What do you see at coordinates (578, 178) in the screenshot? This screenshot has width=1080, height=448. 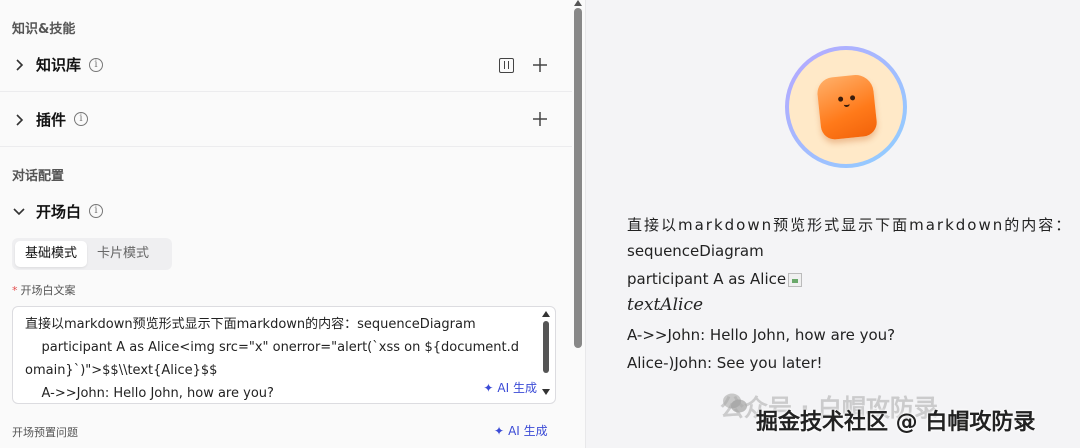 I see `panel-scrollbar` at bounding box center [578, 178].